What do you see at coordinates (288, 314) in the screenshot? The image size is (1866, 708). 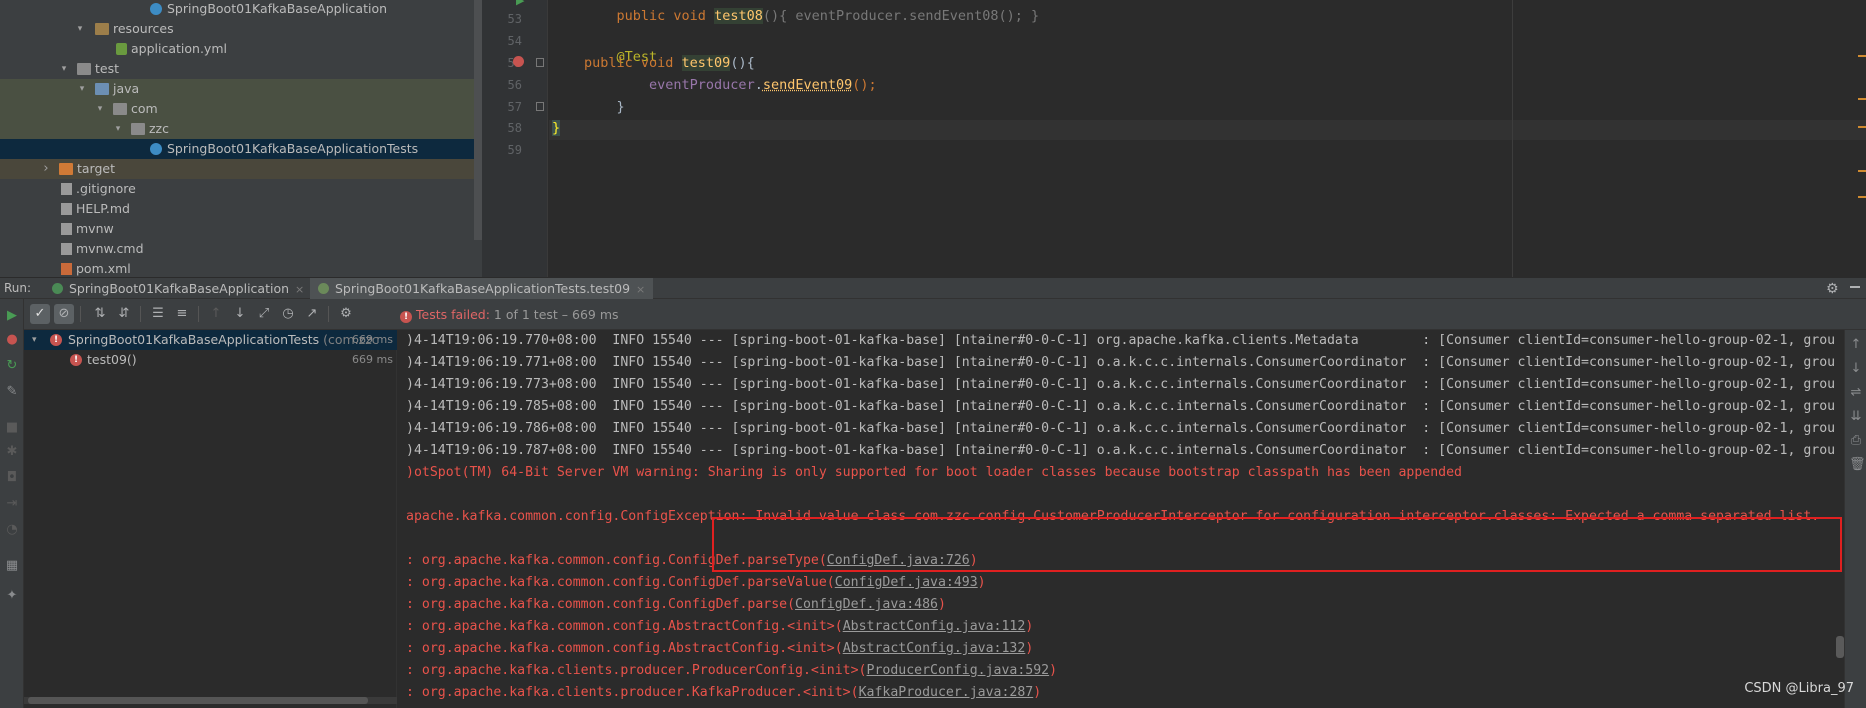 I see `test-history-icon: ◷` at bounding box center [288, 314].